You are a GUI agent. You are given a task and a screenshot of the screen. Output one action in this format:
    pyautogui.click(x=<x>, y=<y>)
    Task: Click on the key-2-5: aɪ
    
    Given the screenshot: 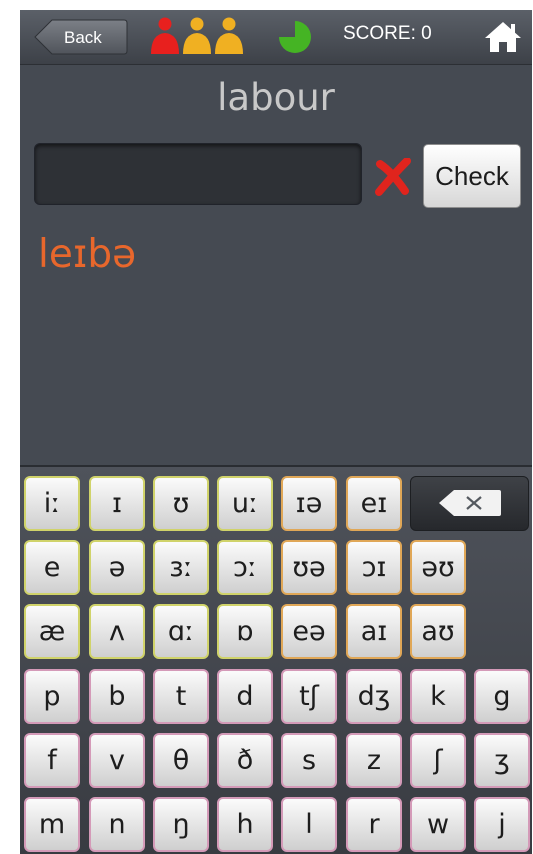 What is the action you would take?
    pyautogui.click(x=374, y=631)
    